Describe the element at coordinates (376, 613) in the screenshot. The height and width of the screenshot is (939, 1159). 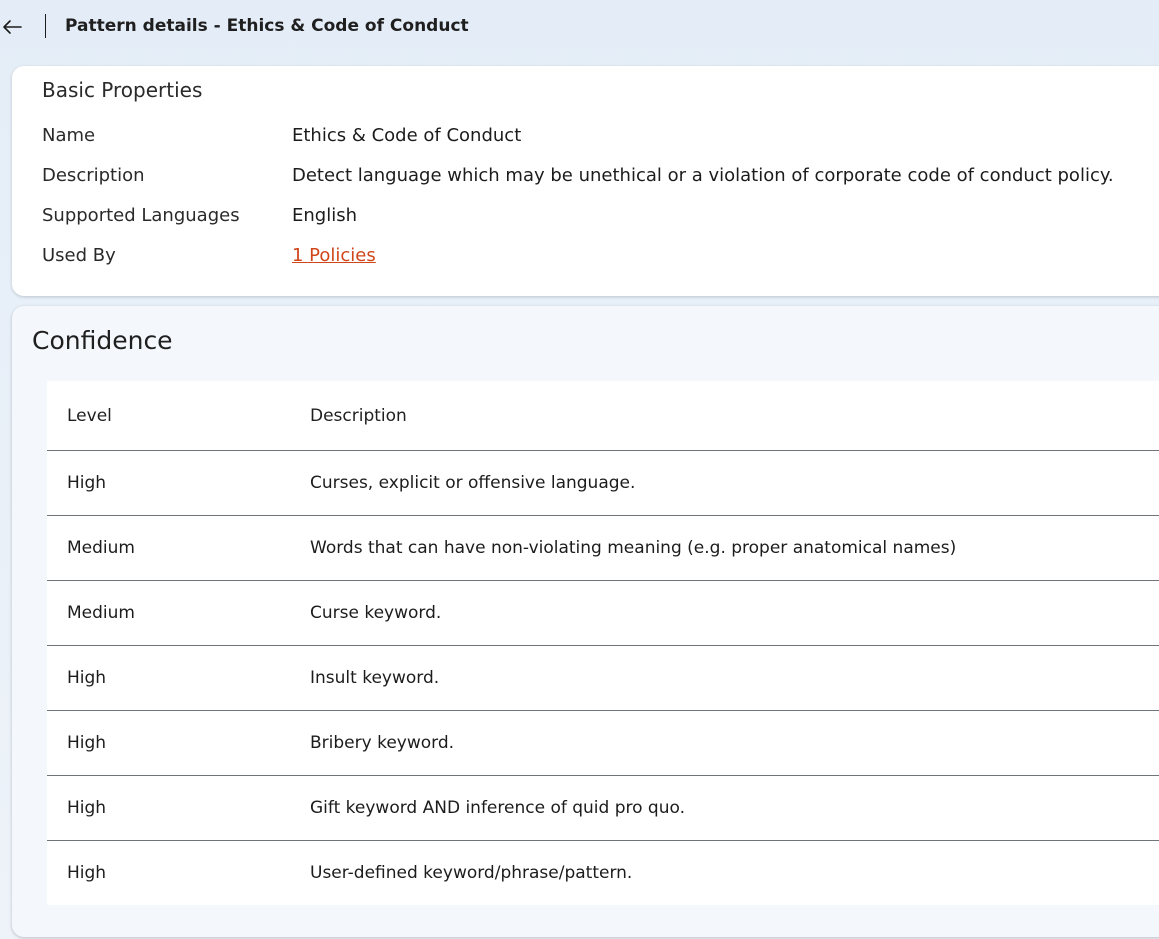
I see `description-cell: Curse keyword.` at that location.